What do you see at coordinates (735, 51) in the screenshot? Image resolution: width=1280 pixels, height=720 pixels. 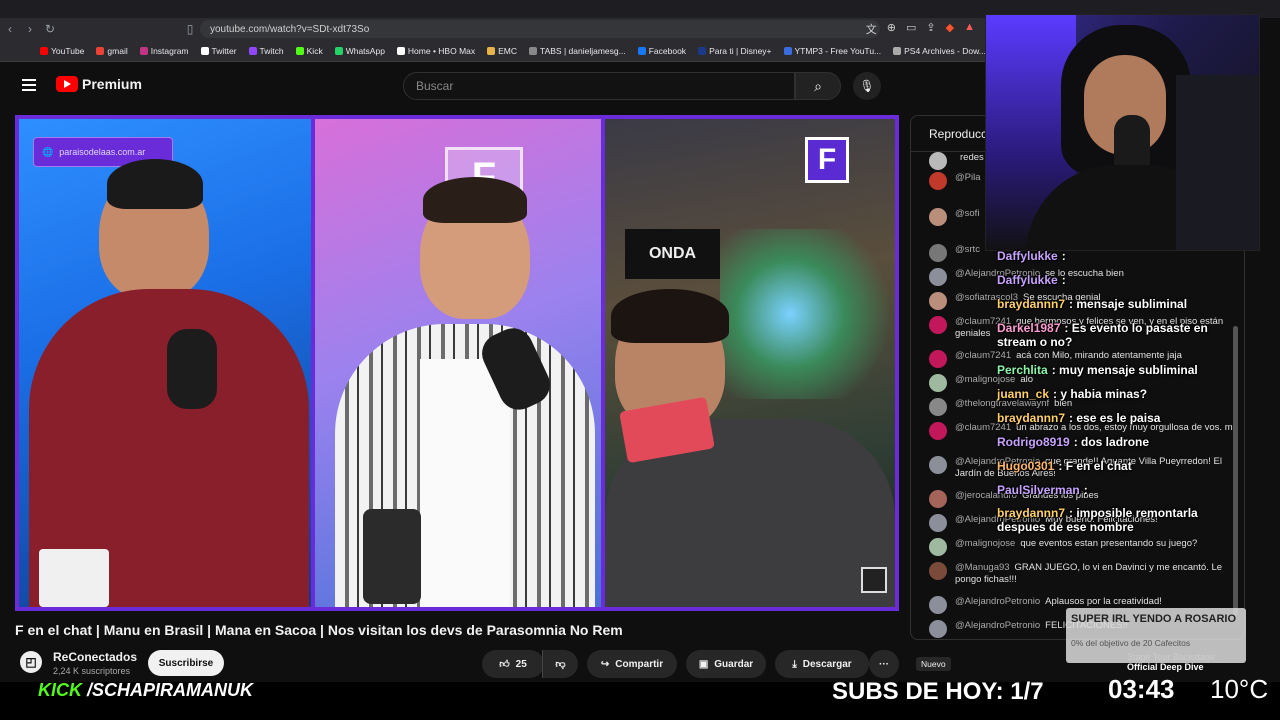 I see `bookmark-item: Para ti | Disney+` at bounding box center [735, 51].